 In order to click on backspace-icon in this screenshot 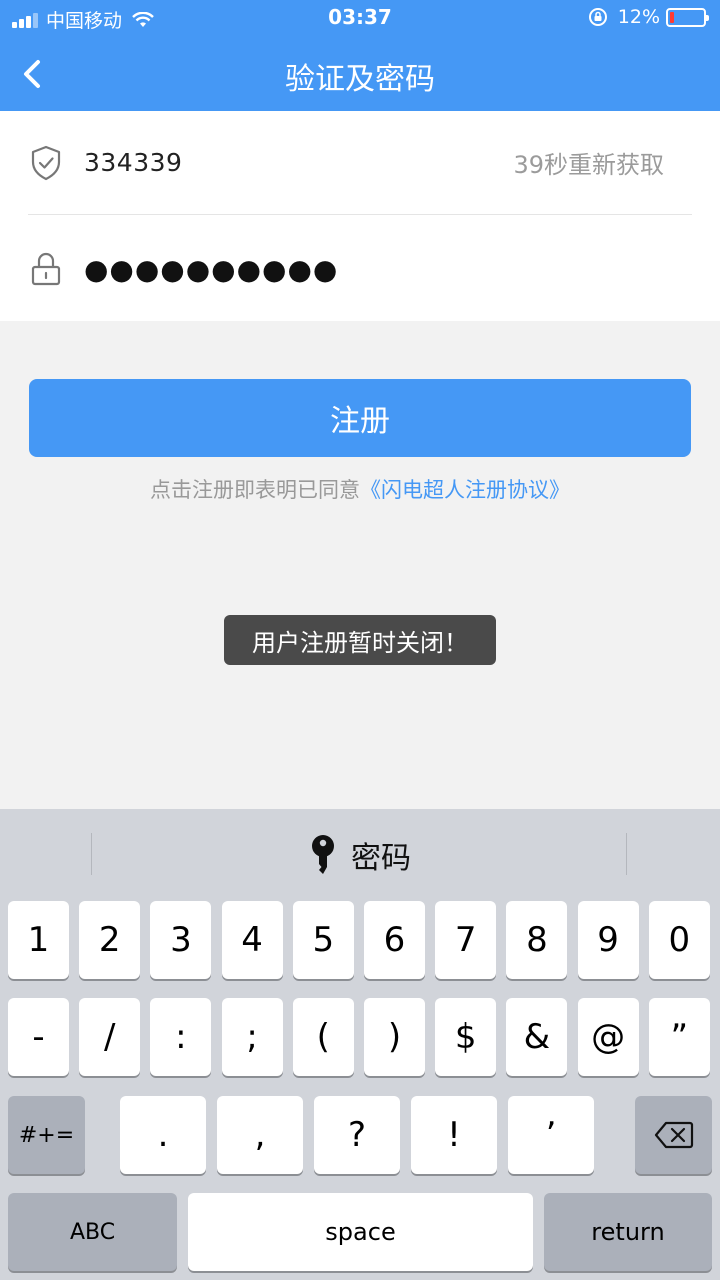, I will do `click(673, 1135)`.